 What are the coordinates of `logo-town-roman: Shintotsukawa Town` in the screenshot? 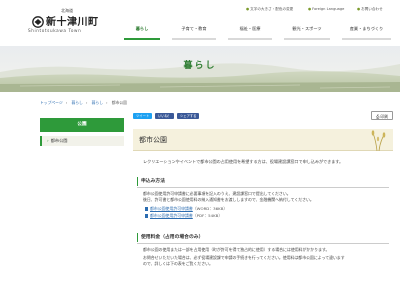 It's located at (55, 30).